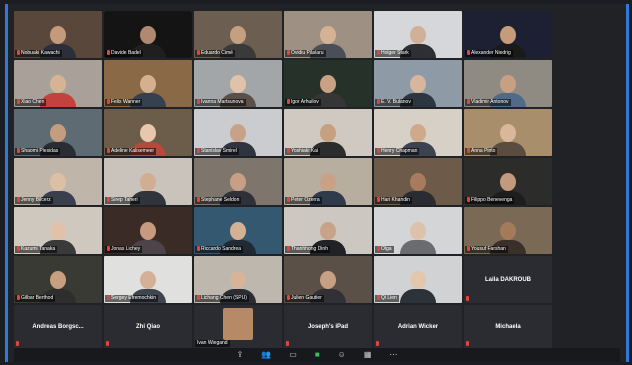 The width and height of the screenshot is (632, 365). Describe the element at coordinates (35, 298) in the screenshot. I see `participant-name: Gilbar Berthod` at that location.